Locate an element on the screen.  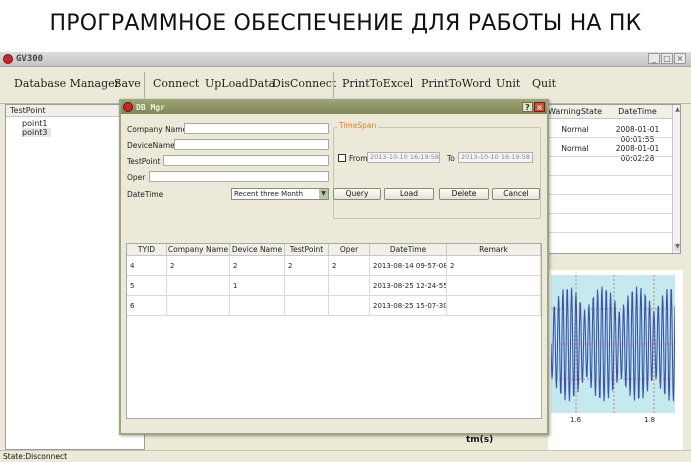
from-checkbox is located at coordinates (342, 158).